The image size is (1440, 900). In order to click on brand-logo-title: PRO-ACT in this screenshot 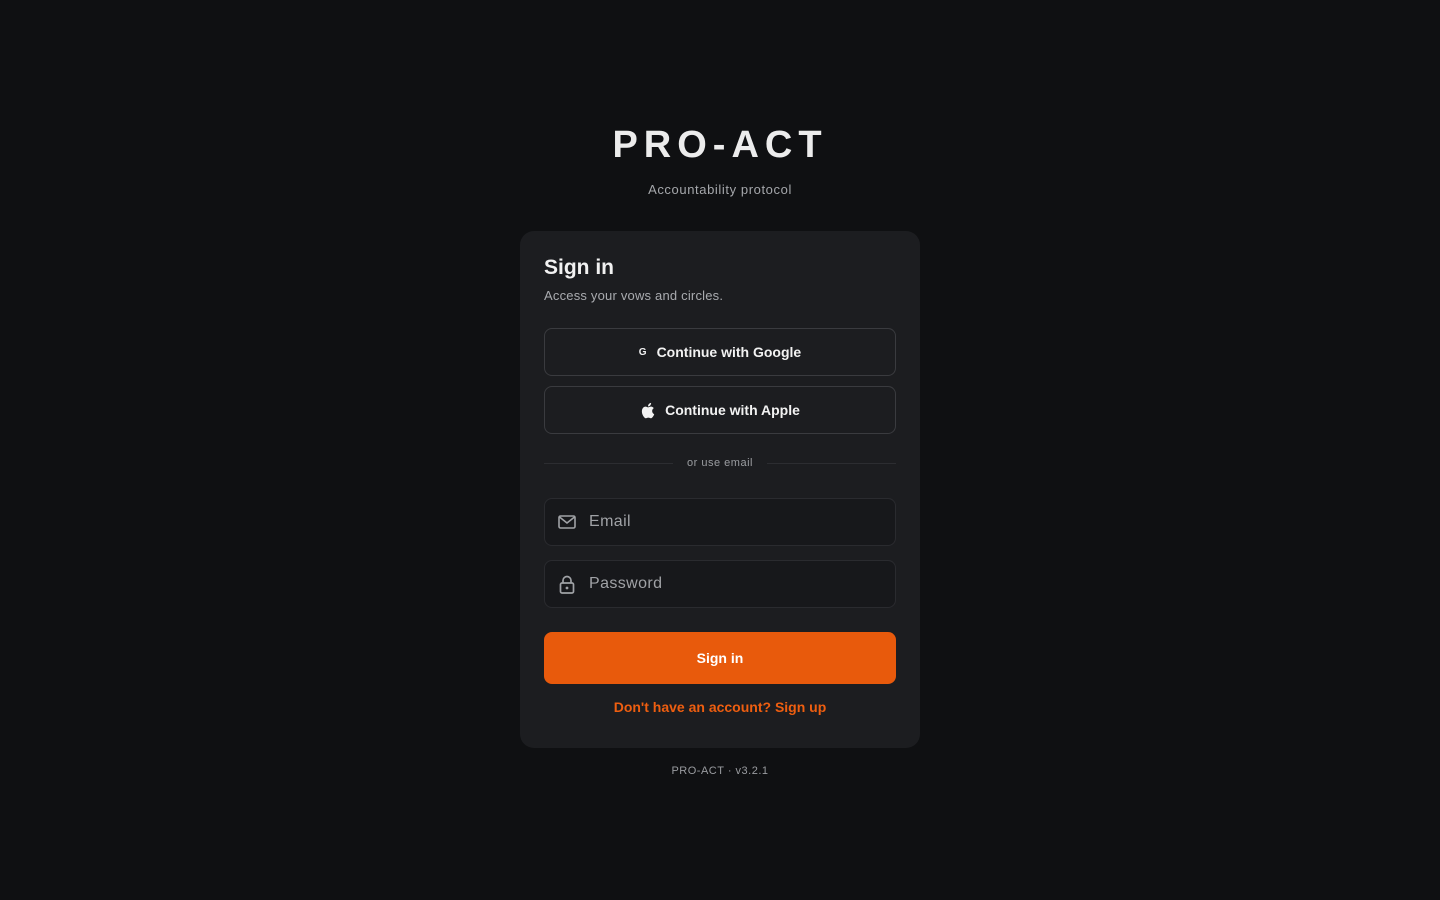, I will do `click(720, 145)`.